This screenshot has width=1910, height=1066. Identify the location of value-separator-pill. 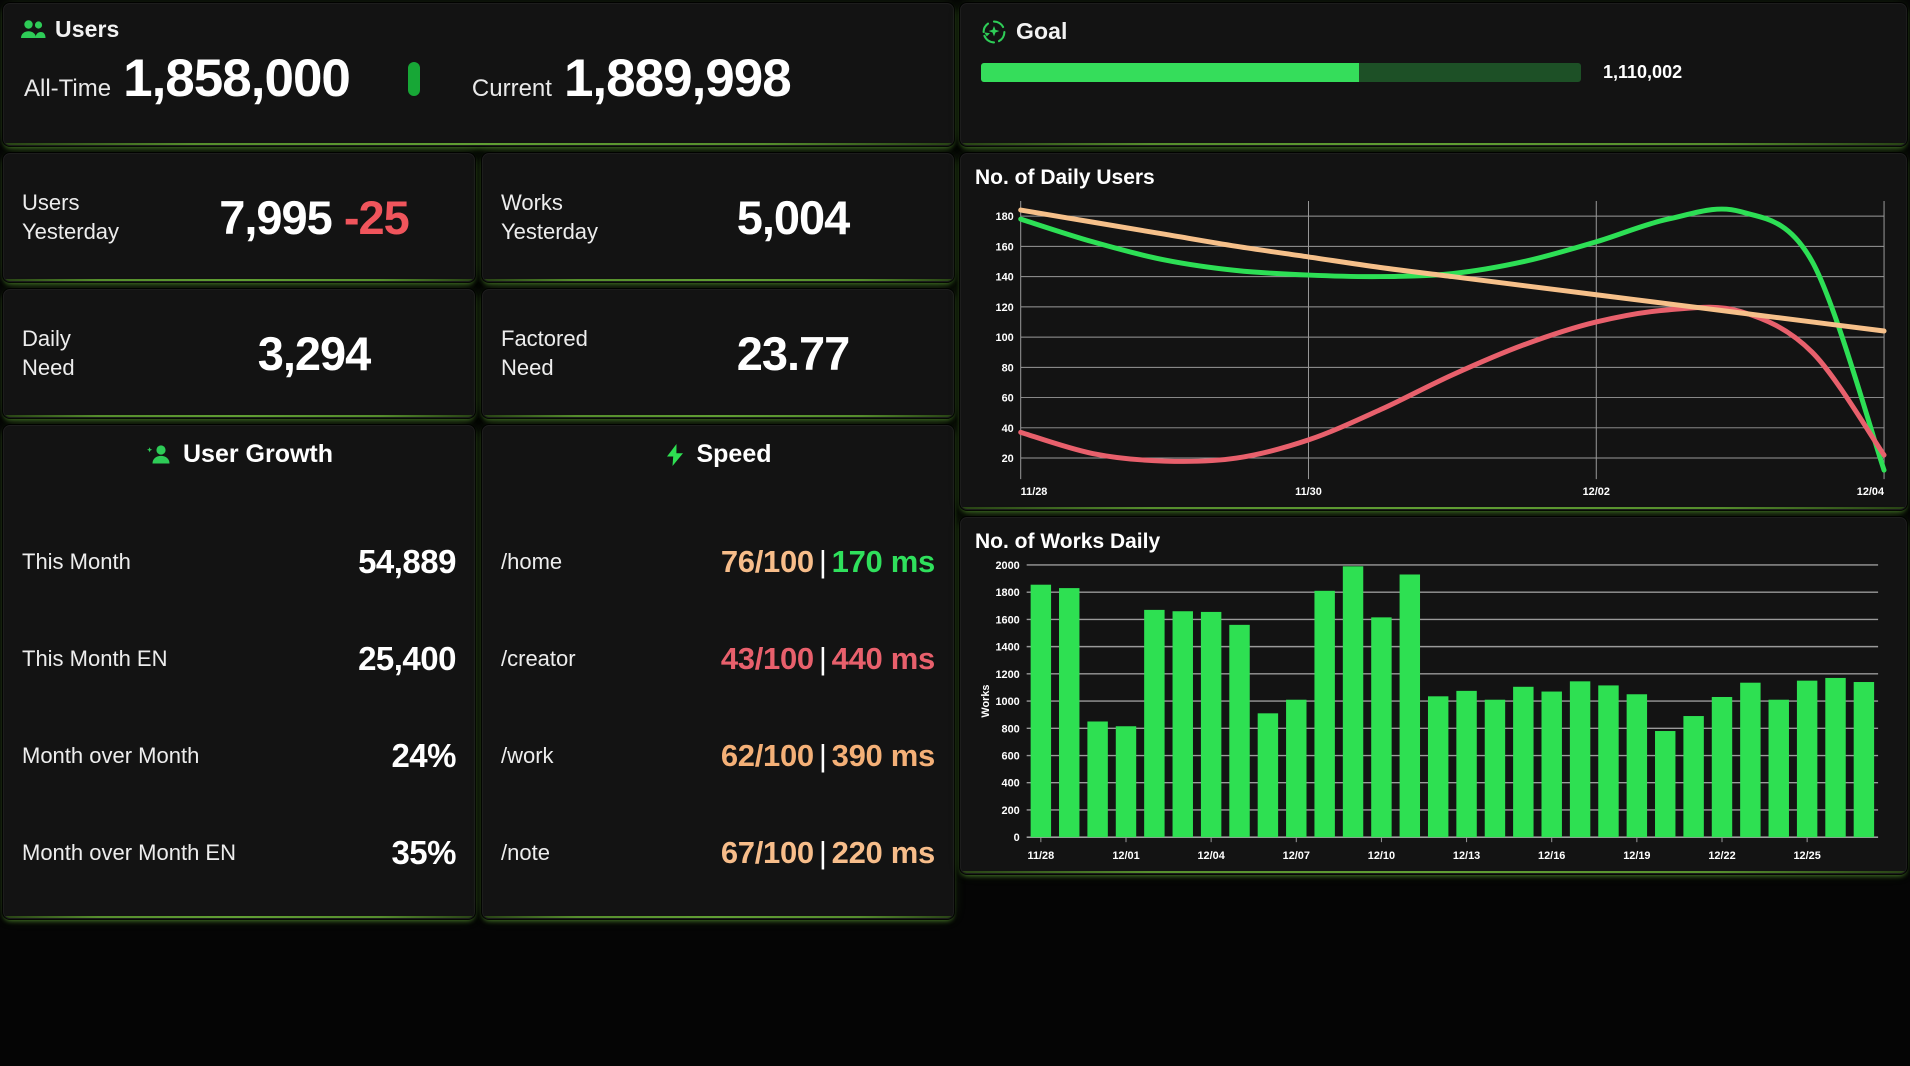
(413, 78).